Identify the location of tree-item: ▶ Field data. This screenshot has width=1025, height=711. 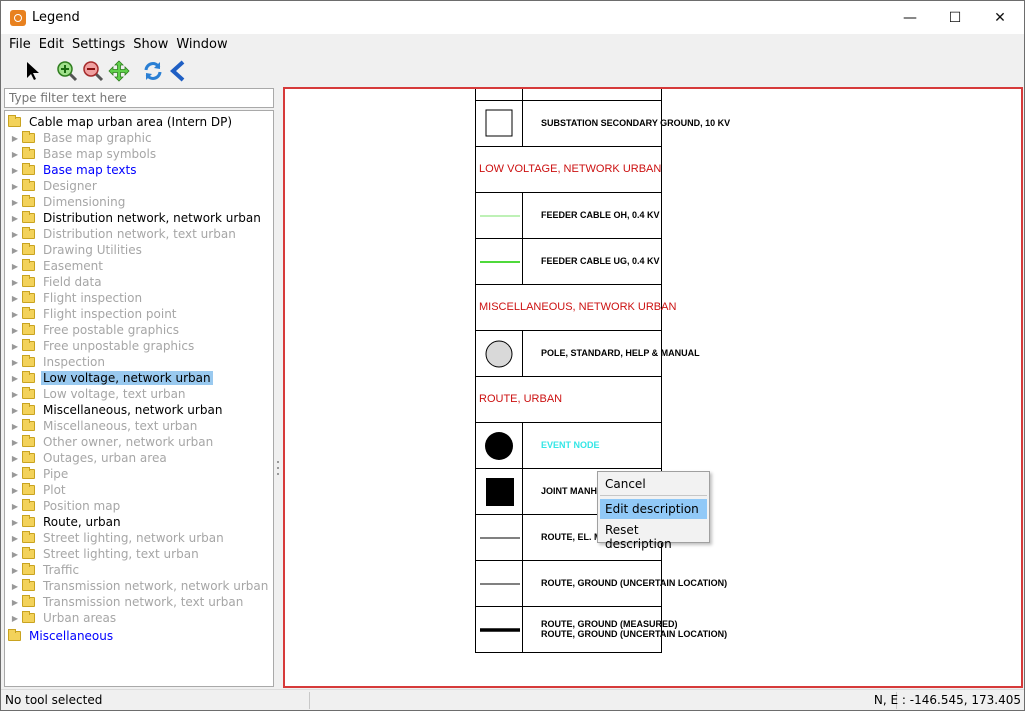
(56, 282).